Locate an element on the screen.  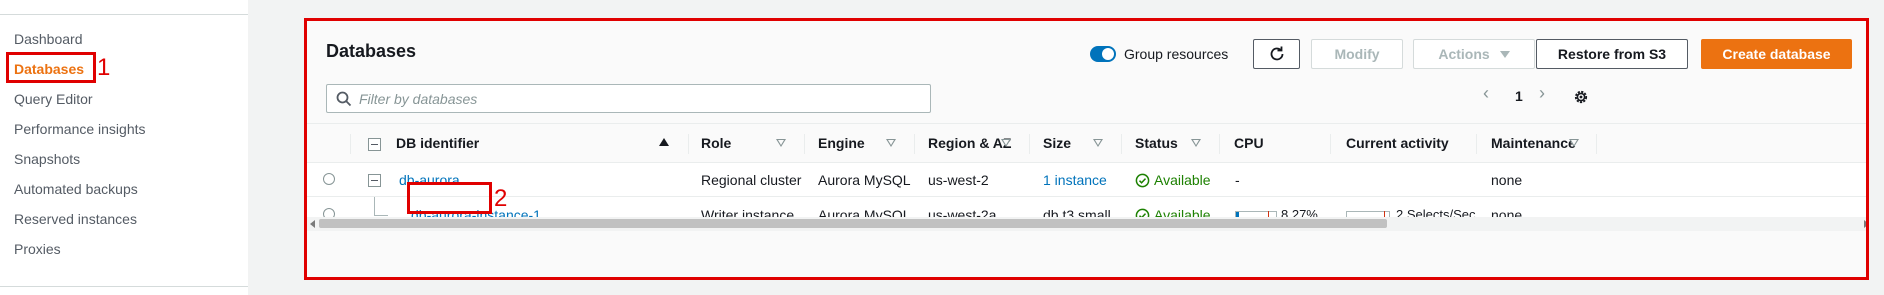
role-cell: Regional cluster is located at coordinates (751, 180).